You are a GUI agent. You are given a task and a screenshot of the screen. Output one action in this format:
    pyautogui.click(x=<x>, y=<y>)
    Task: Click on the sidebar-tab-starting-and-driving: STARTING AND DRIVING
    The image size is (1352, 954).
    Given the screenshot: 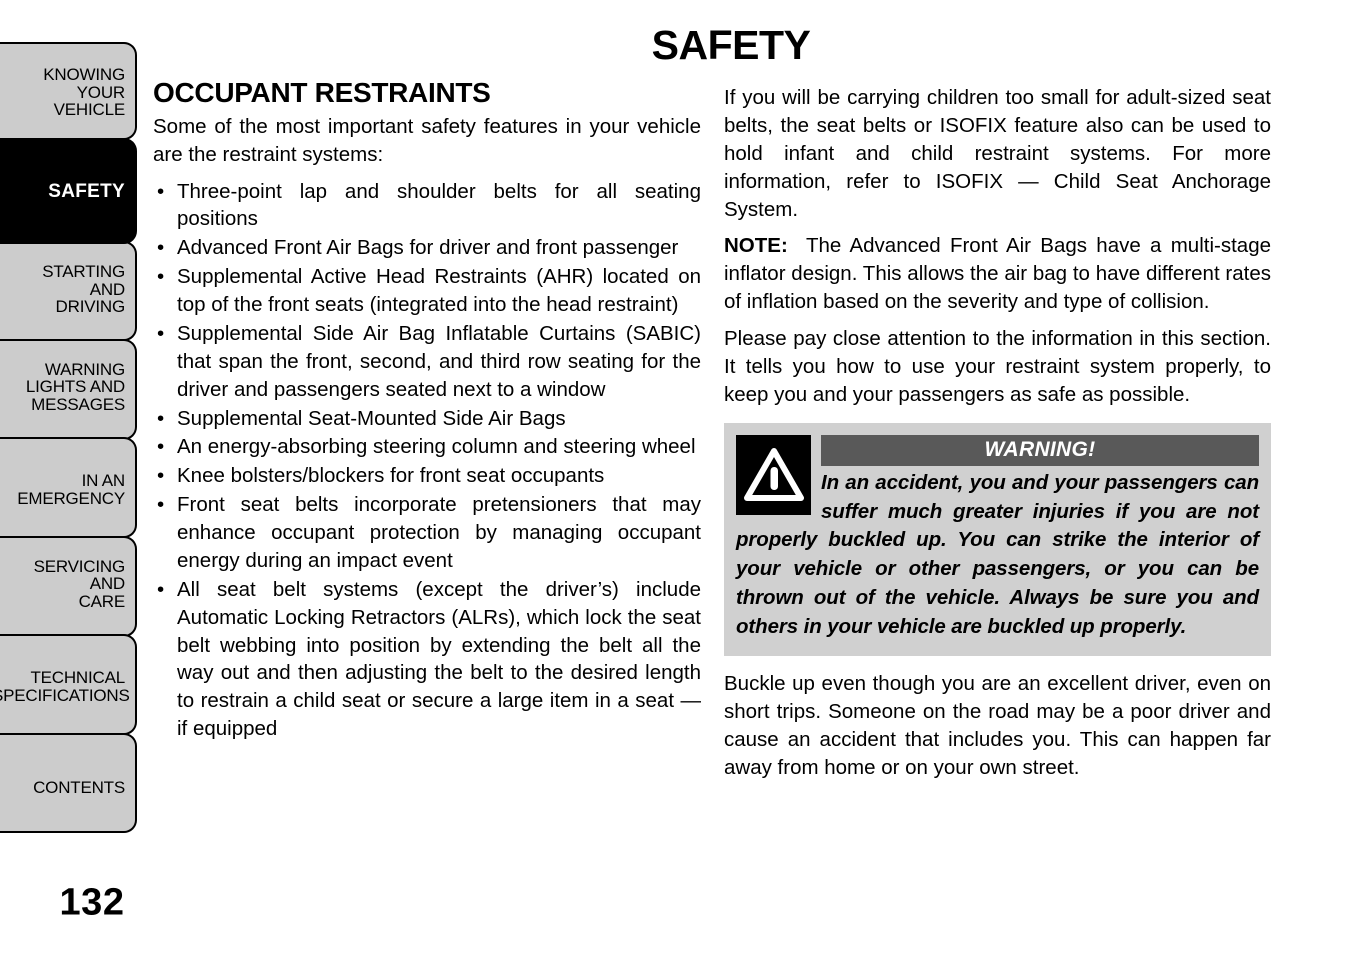 What is the action you would take?
    pyautogui.click(x=68, y=291)
    